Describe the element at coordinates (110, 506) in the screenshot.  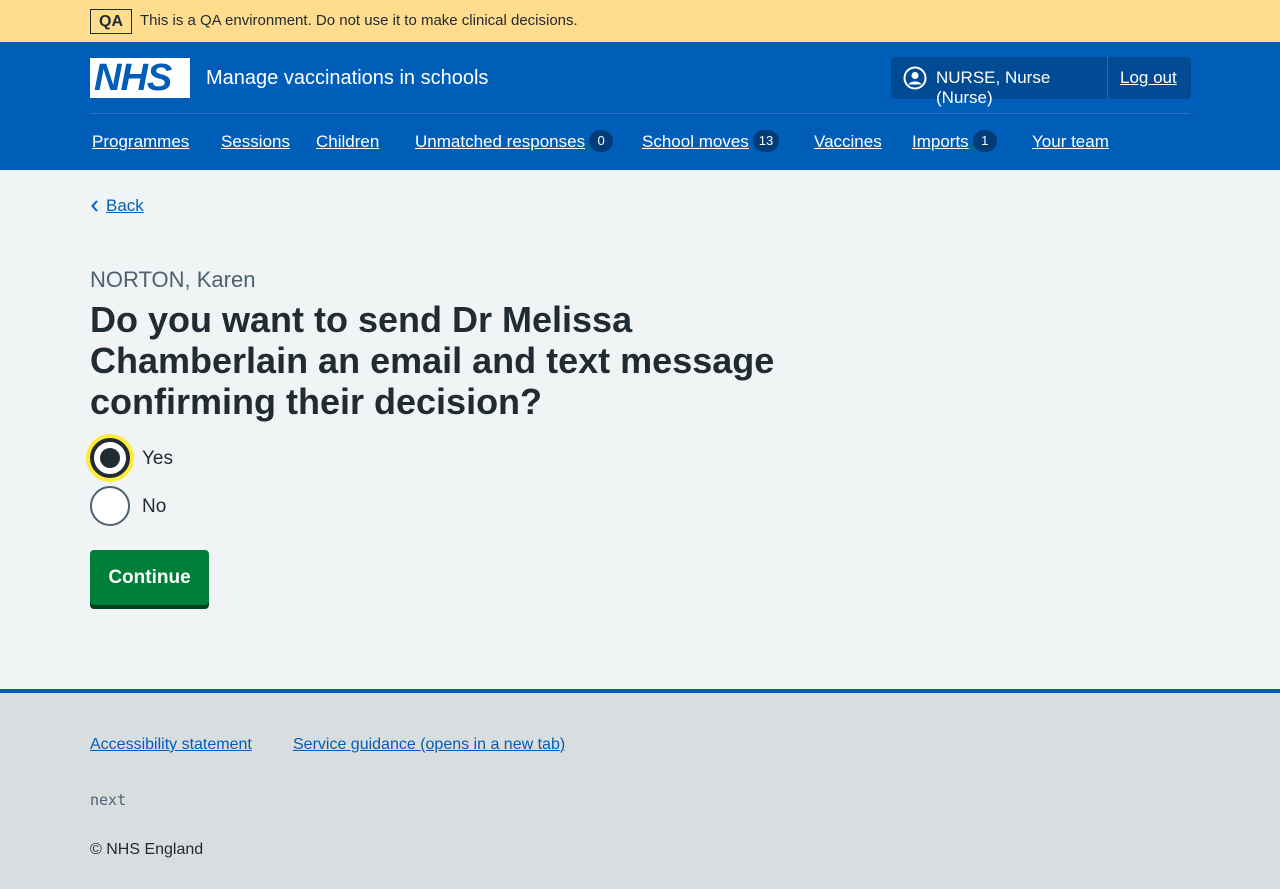
I see `radio-button` at that location.